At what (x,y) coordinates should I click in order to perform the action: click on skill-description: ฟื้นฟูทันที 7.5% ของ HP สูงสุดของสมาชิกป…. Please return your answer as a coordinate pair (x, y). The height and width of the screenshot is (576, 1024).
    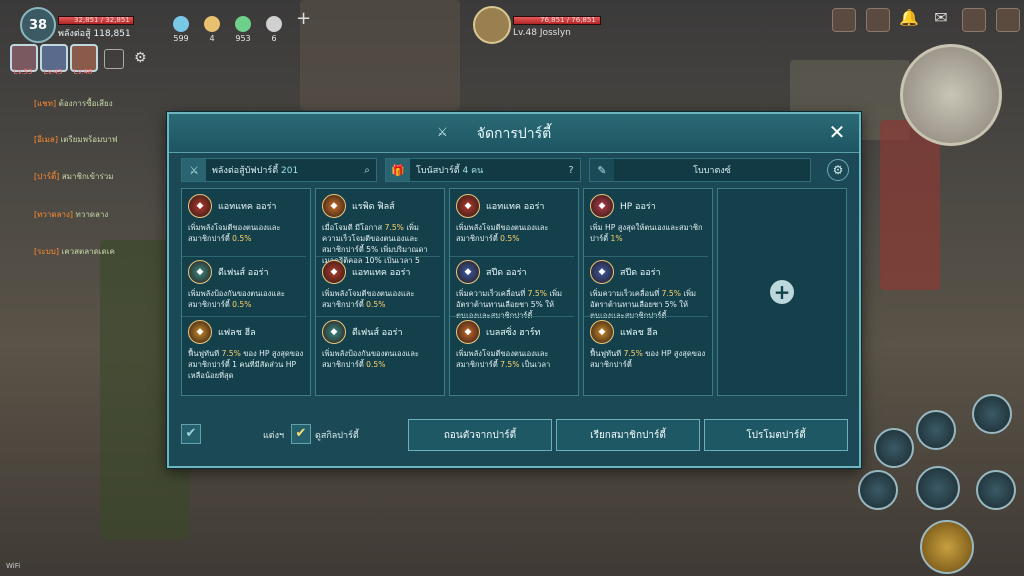
    Looking at the image, I should click on (648, 359).